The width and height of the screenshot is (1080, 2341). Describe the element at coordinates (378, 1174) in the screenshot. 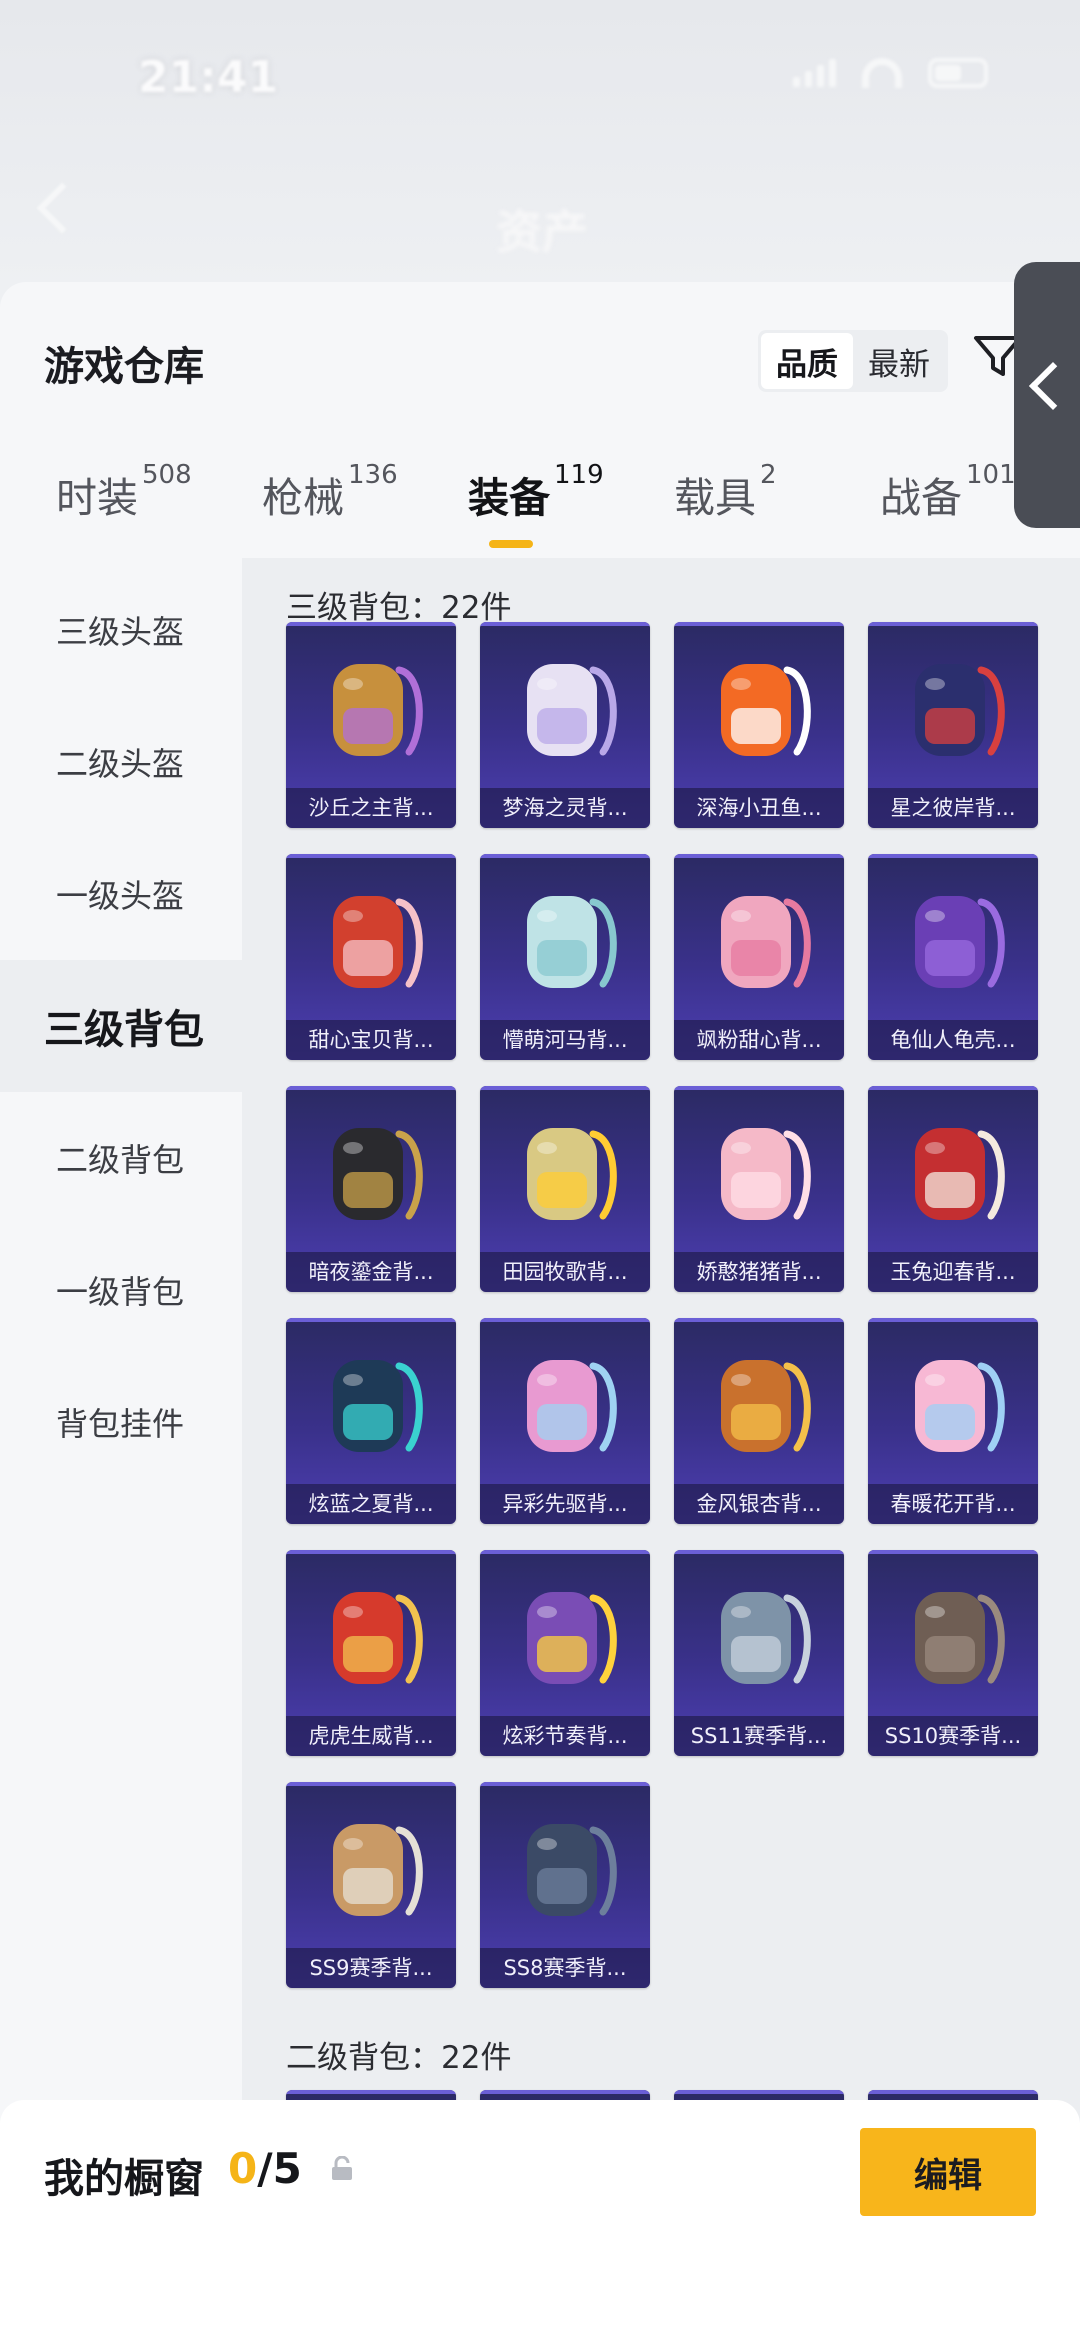

I see `dark-gold-icon` at that location.